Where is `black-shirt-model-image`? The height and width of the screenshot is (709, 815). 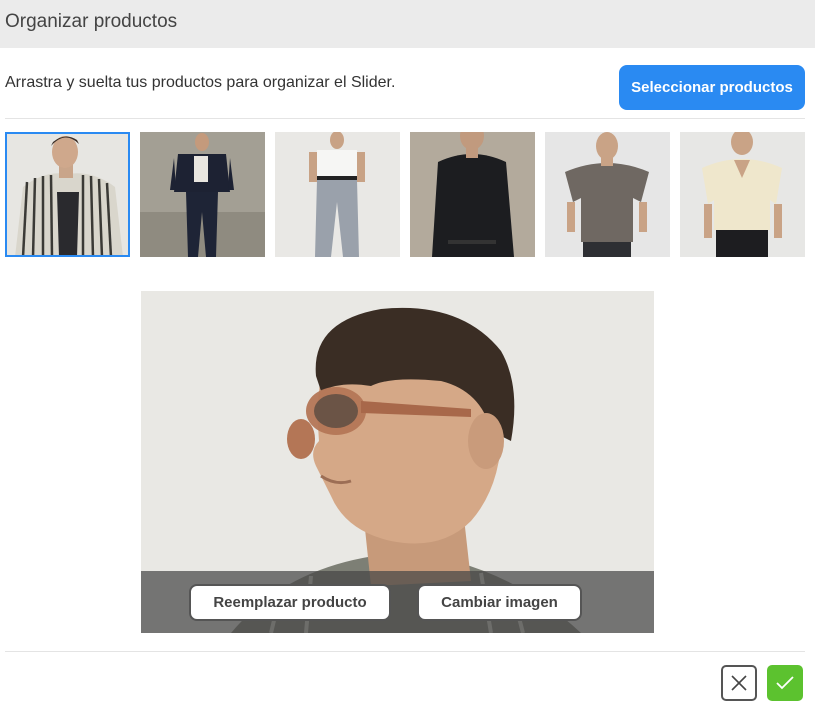 black-shirt-model-image is located at coordinates (472, 194).